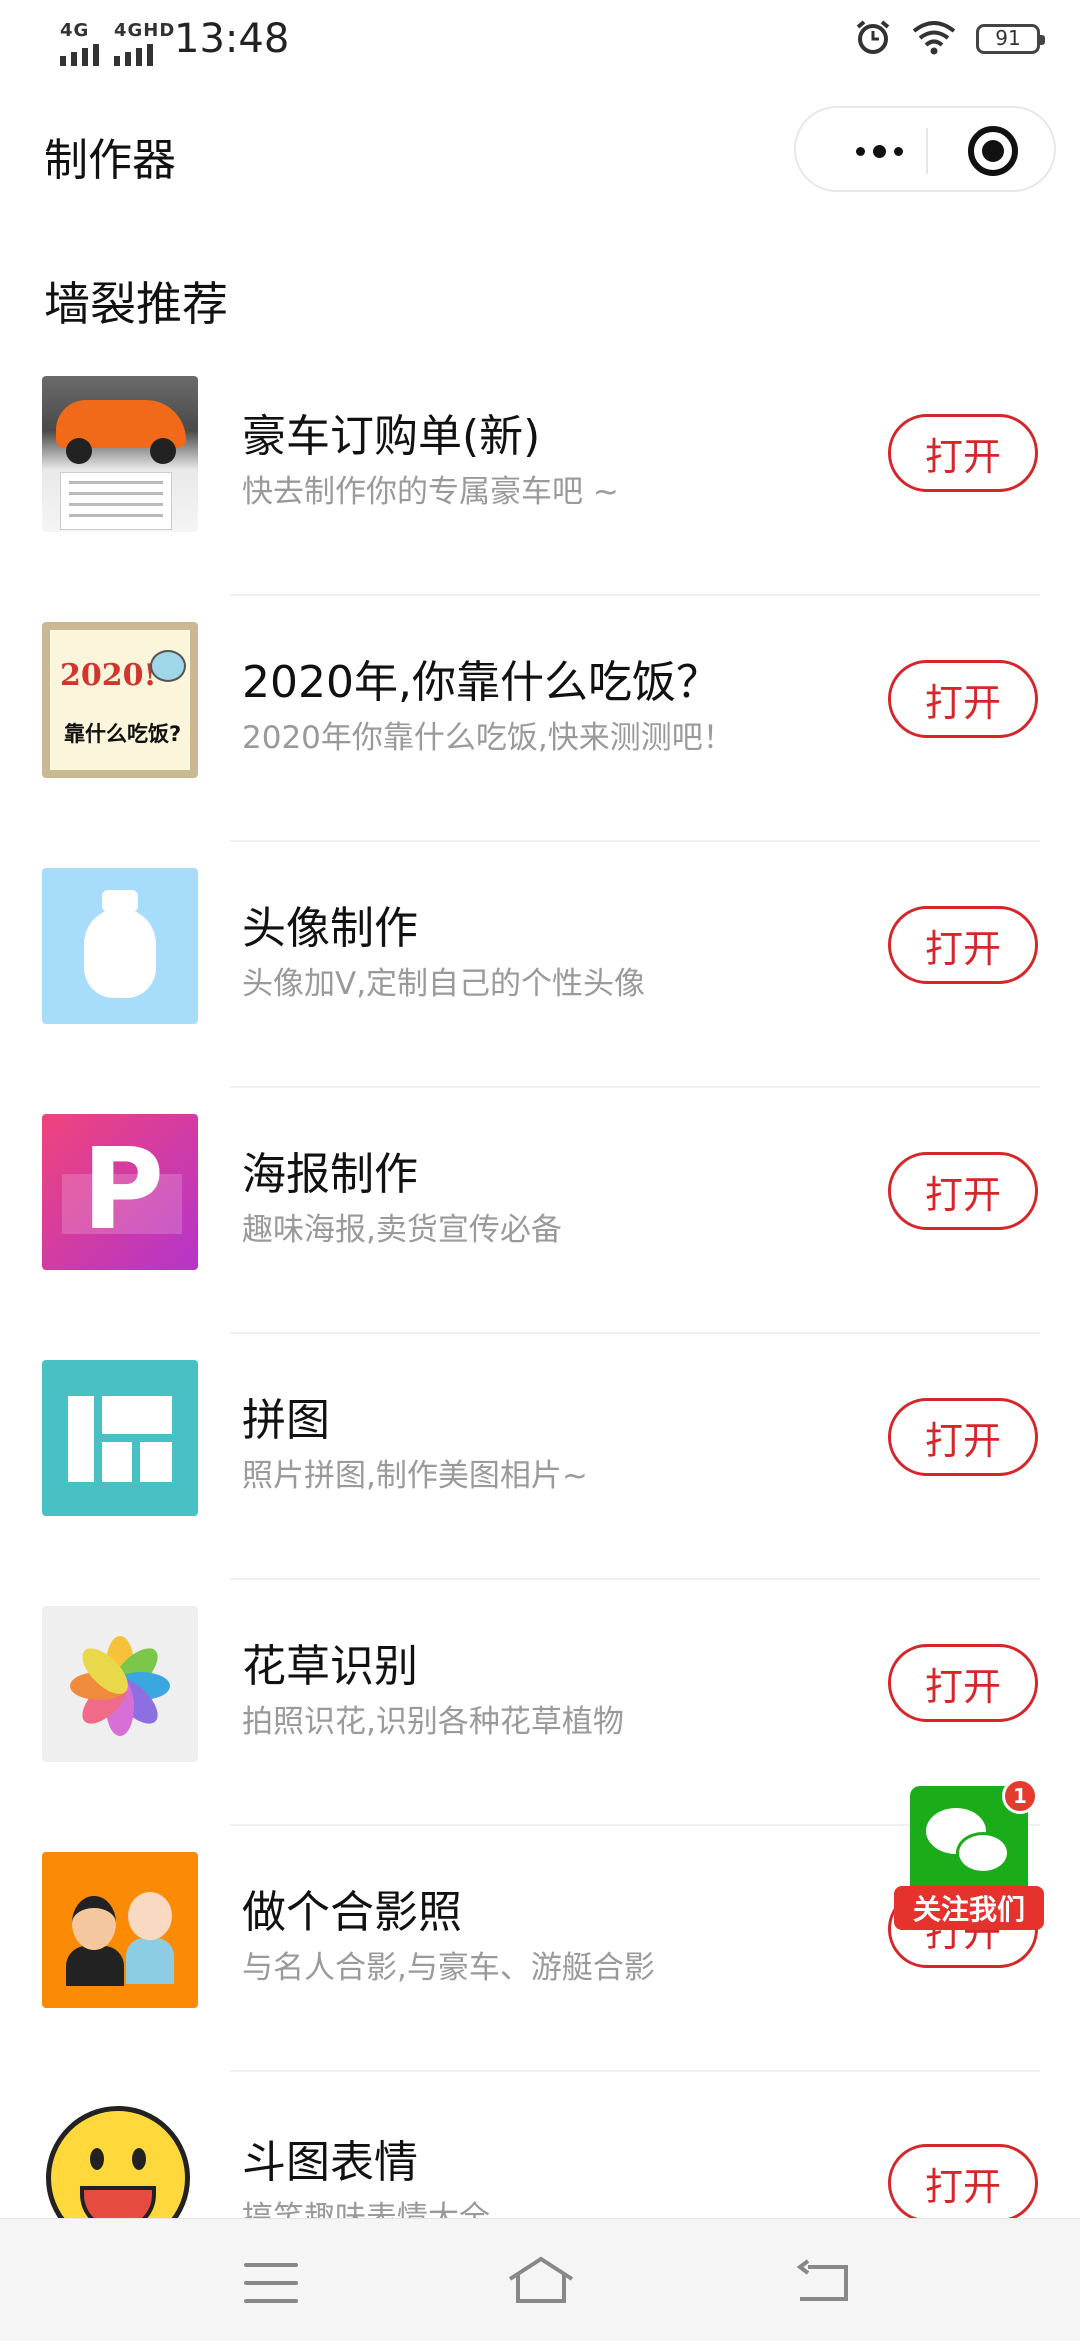 The width and height of the screenshot is (1080, 2341). Describe the element at coordinates (430, 492) in the screenshot. I see `item-desc: 快去制作你的专属豪车吧 ~` at that location.